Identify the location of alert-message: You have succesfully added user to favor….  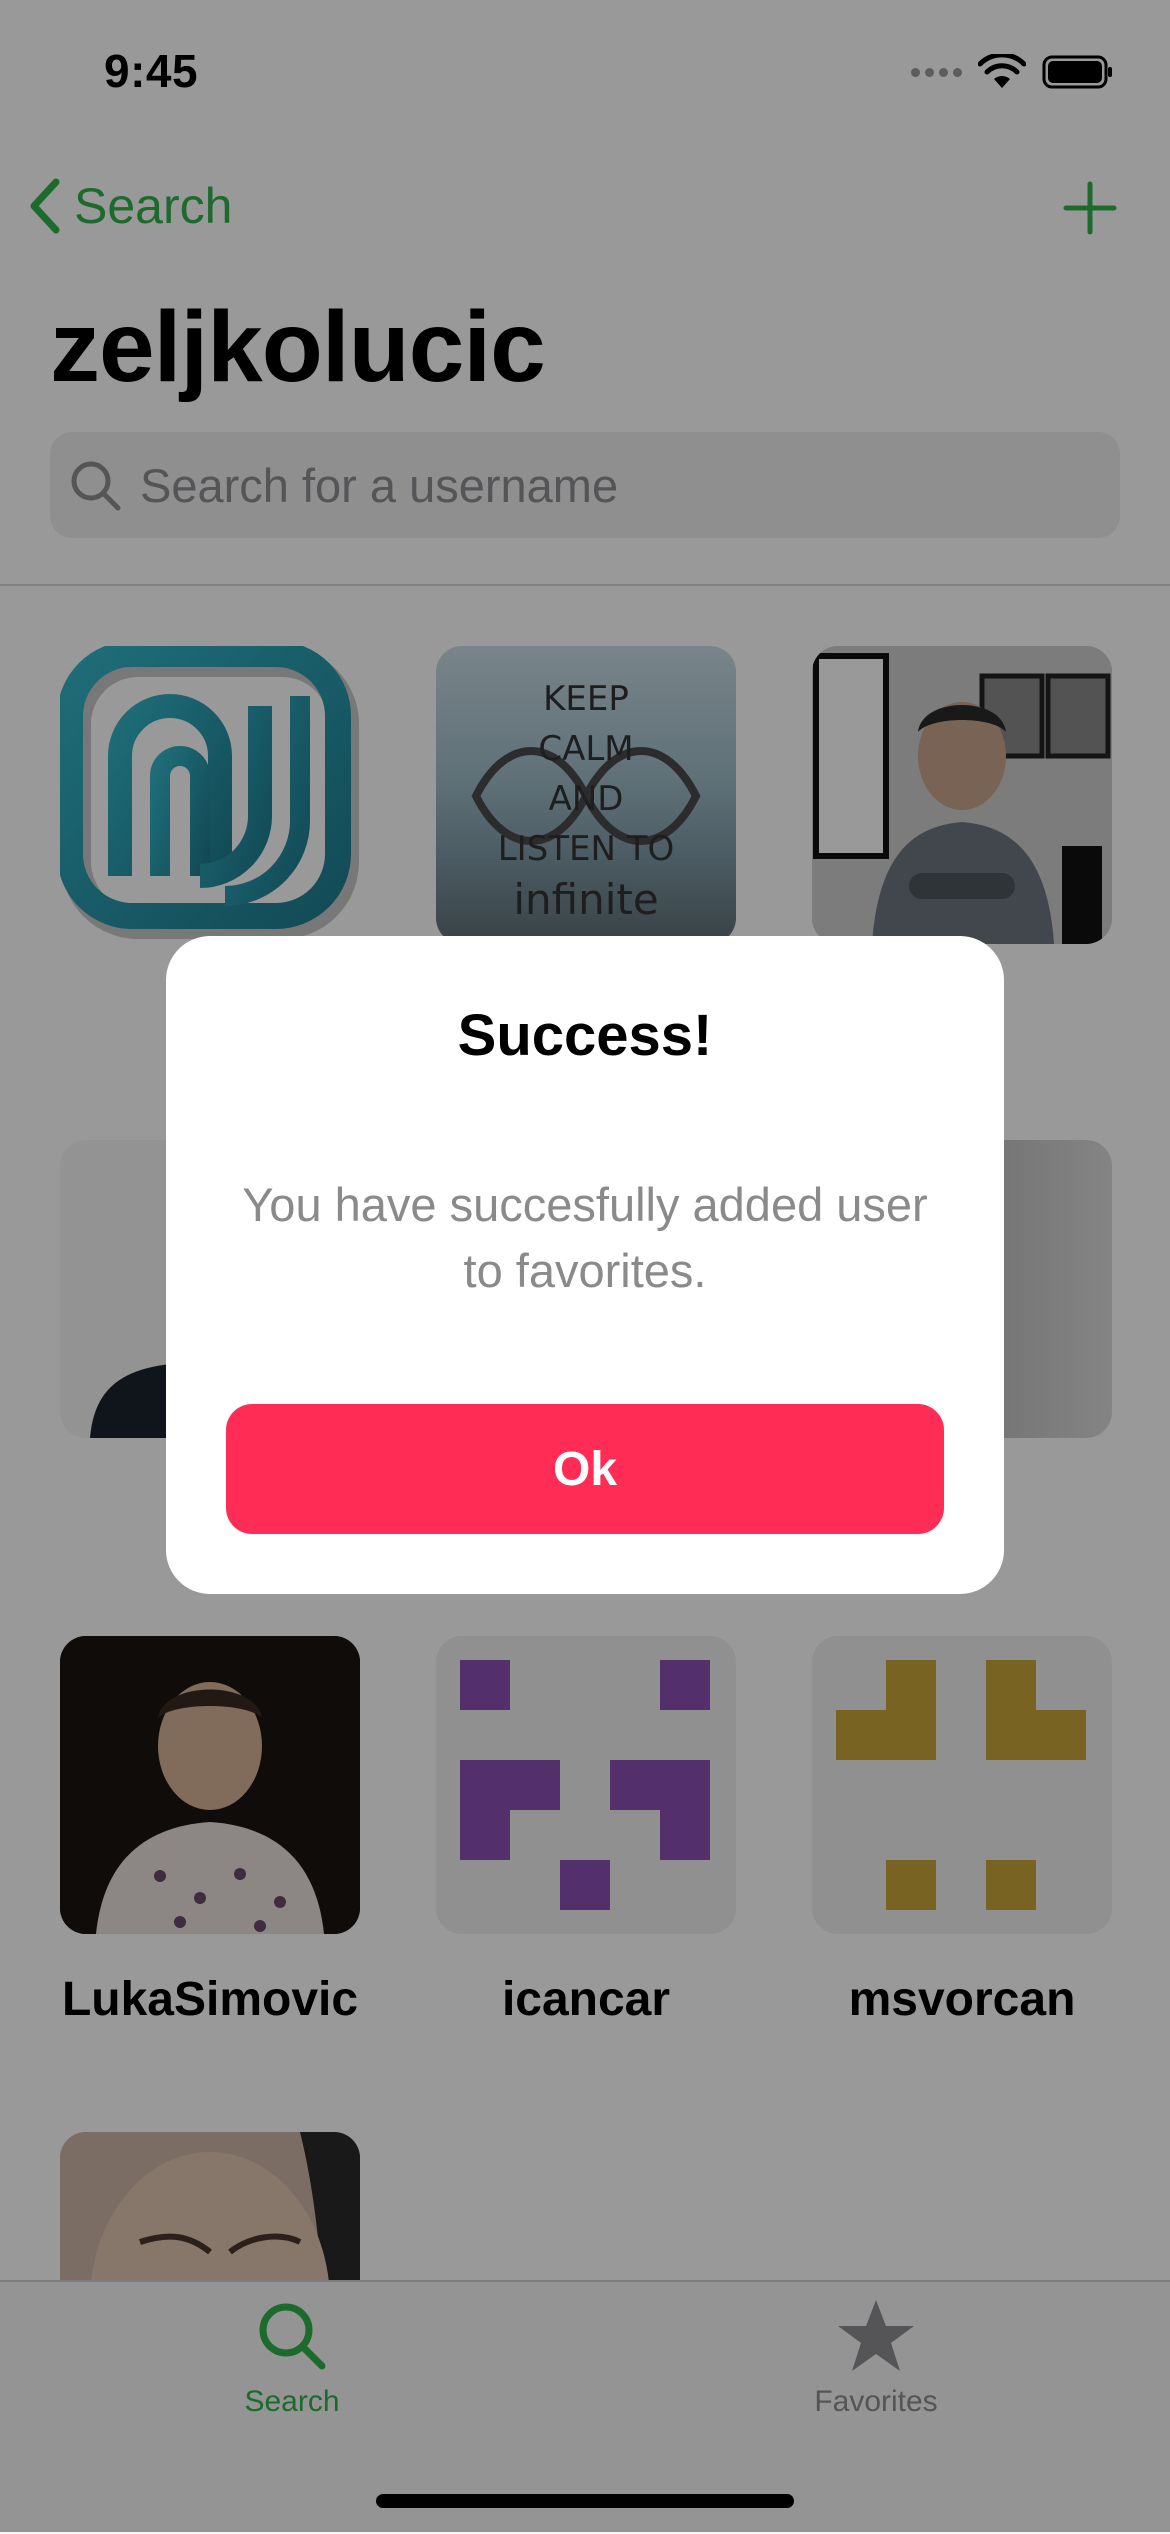
(585, 1237).